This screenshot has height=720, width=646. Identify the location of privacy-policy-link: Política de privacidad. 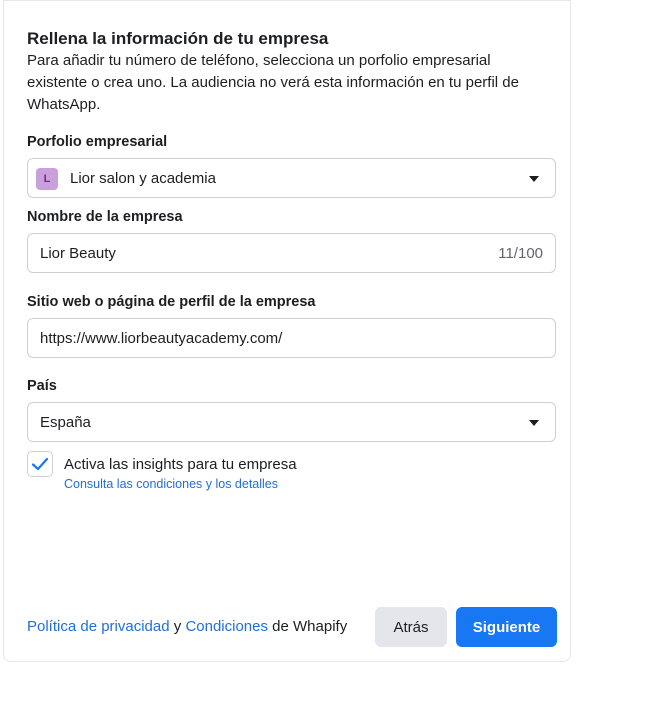
(98, 626).